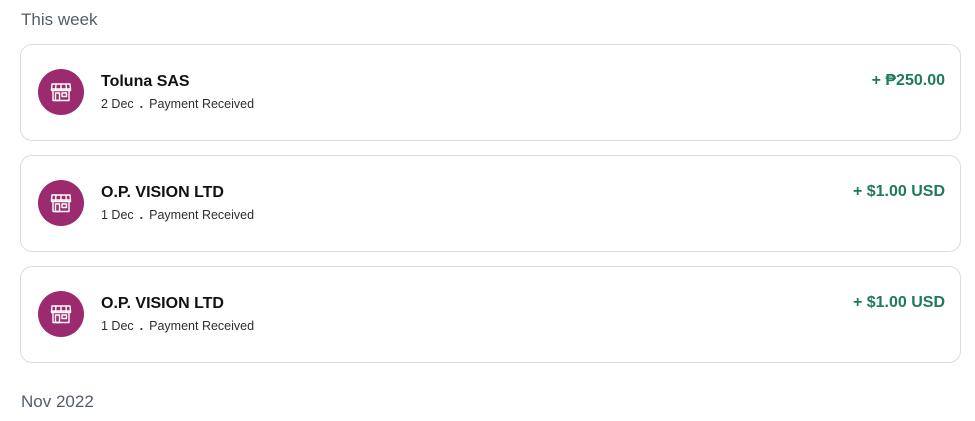  I want to click on transaction-meta: 2 Dec. Payment Received, so click(177, 104).